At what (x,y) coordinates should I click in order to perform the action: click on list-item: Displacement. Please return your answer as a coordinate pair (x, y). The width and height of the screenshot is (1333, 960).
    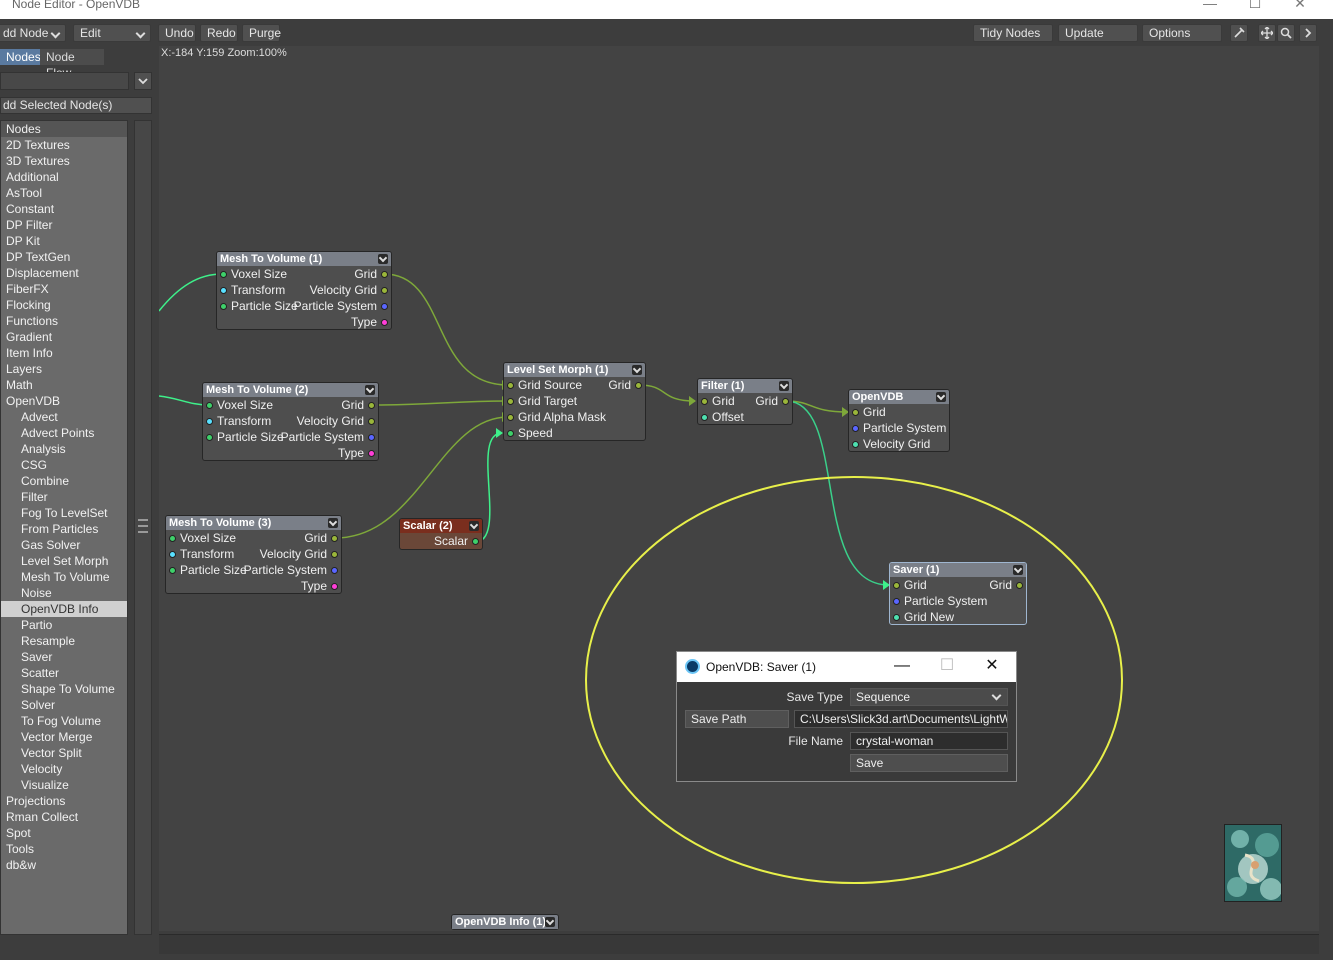
    Looking at the image, I should click on (64, 273).